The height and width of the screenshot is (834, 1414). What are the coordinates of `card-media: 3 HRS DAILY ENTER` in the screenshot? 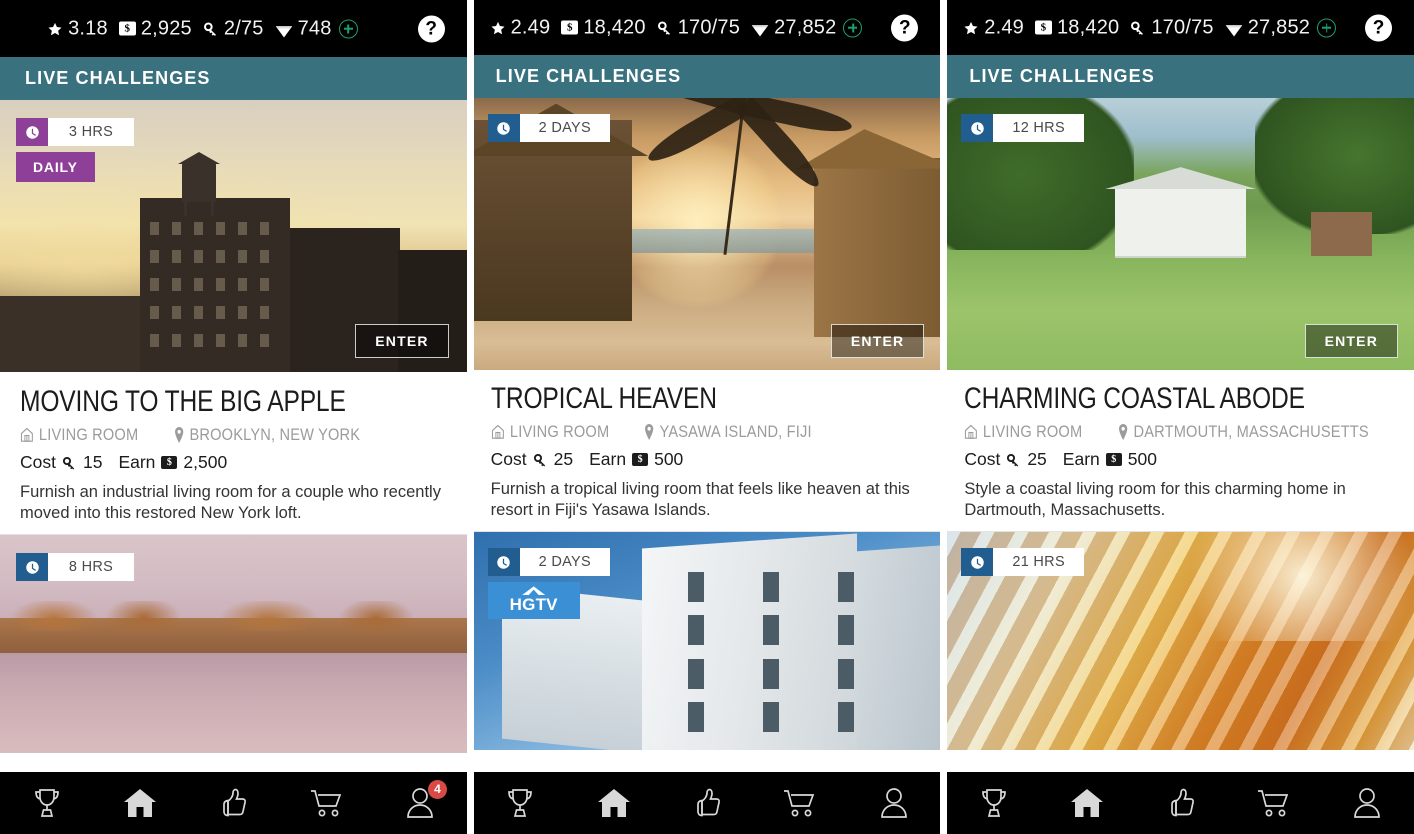 It's located at (233, 236).